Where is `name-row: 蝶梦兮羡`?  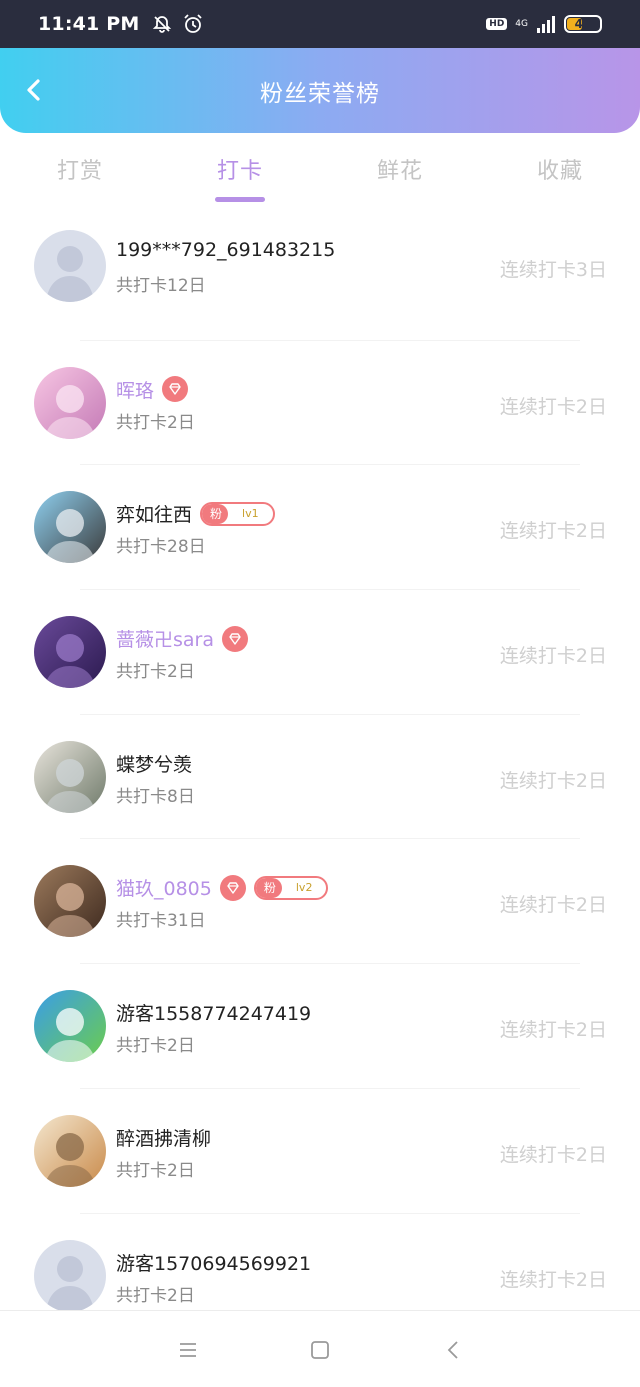 name-row: 蝶梦兮羡 is located at coordinates (154, 763).